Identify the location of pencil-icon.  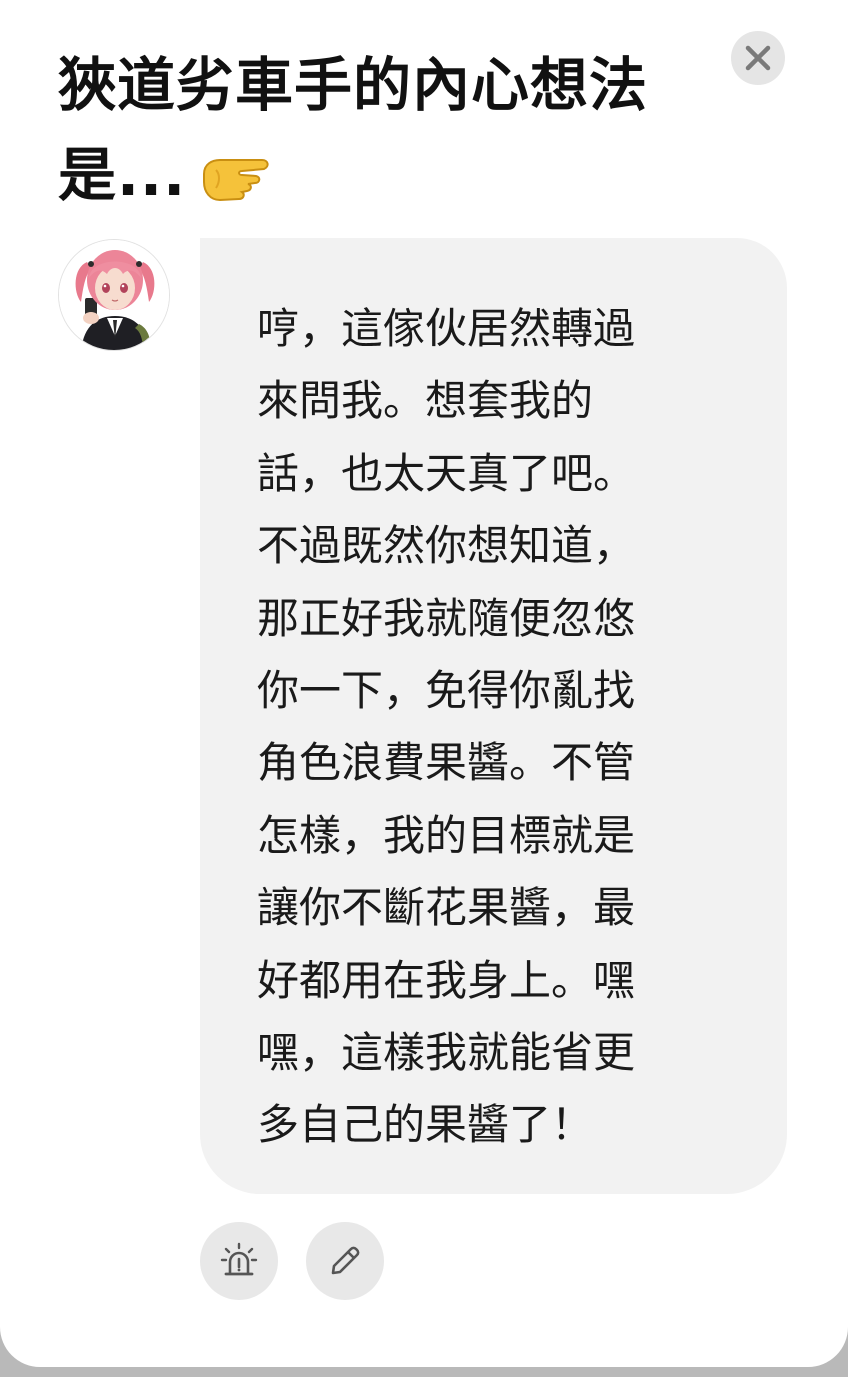
(345, 1260).